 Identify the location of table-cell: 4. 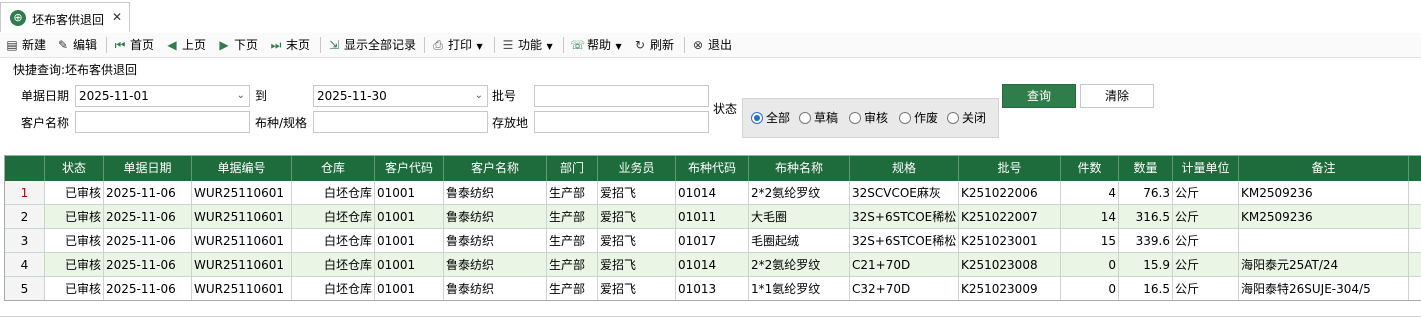
(1090, 193).